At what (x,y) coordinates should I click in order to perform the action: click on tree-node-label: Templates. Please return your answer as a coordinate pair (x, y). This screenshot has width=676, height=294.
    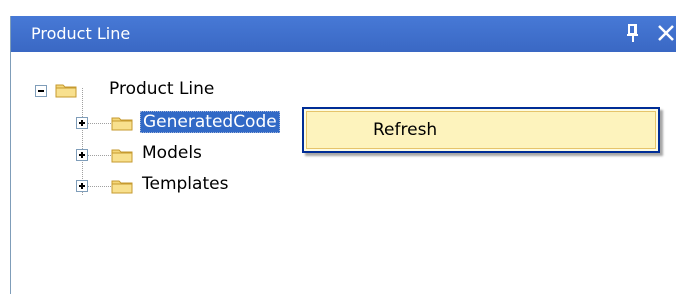
    Looking at the image, I should click on (185, 184).